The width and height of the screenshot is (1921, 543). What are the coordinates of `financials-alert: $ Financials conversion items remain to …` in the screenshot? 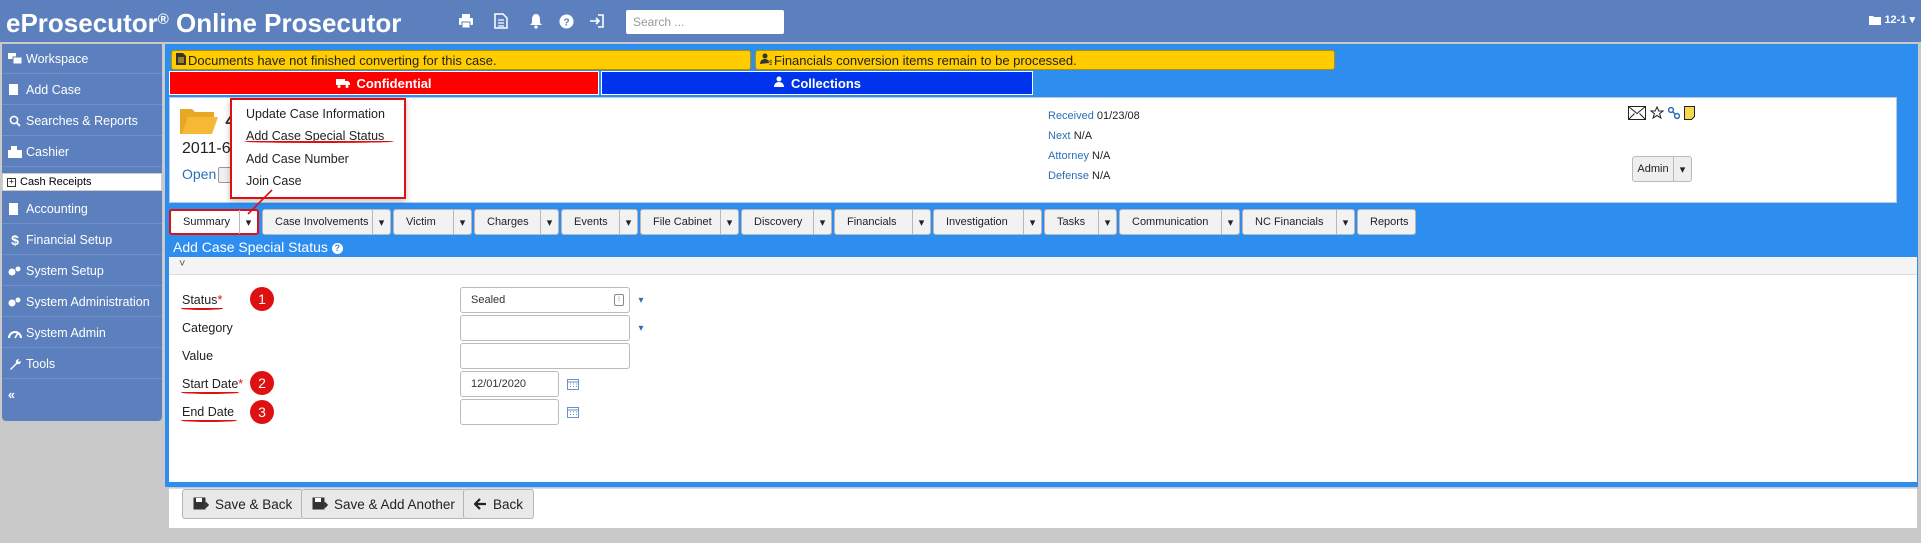 It's located at (1045, 60).